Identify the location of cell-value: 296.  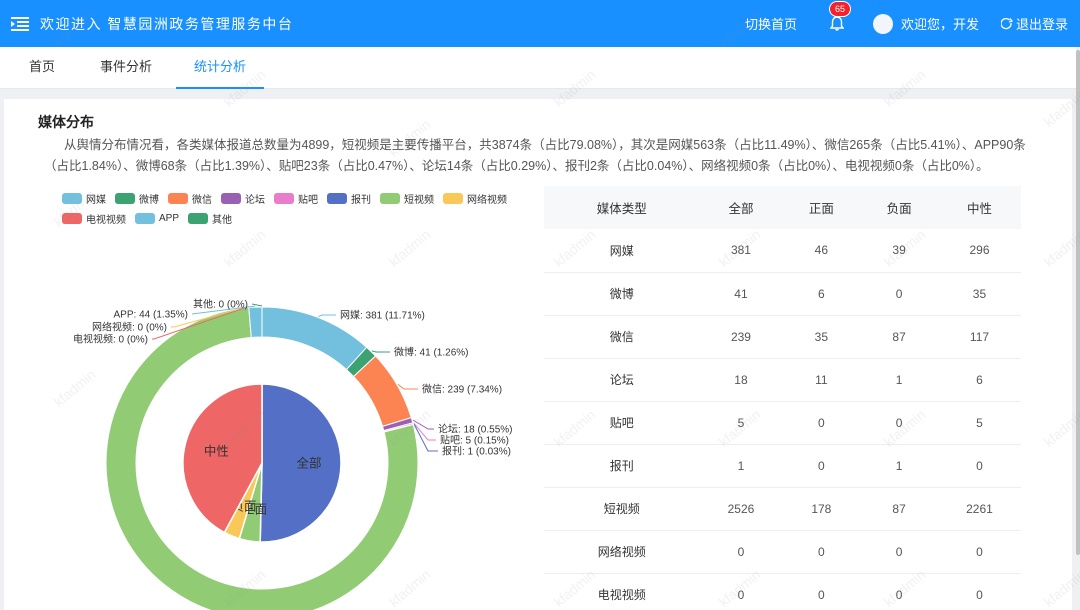
(979, 250).